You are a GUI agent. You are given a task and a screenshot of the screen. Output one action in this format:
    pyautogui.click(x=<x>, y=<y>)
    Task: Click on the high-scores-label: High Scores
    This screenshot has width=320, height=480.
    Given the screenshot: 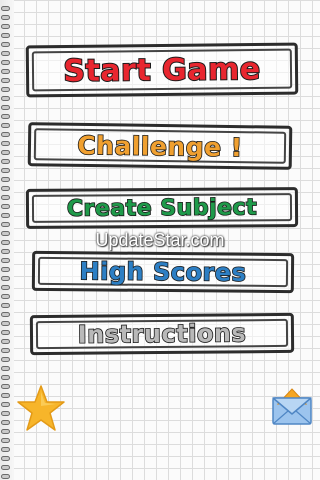 What is the action you would take?
    pyautogui.click(x=163, y=271)
    